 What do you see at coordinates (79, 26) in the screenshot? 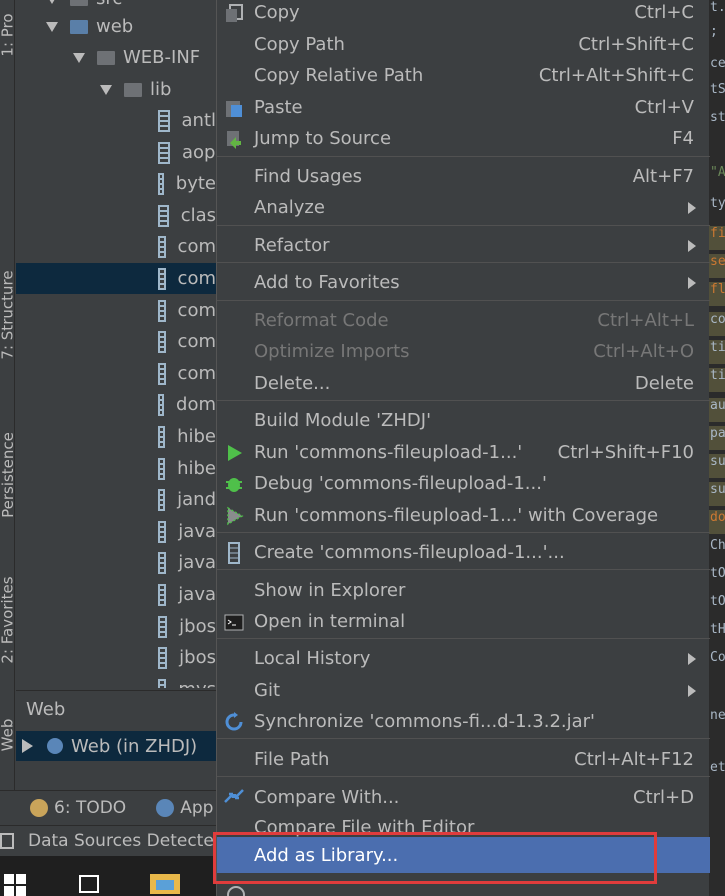
I see `web-folder-icon` at bounding box center [79, 26].